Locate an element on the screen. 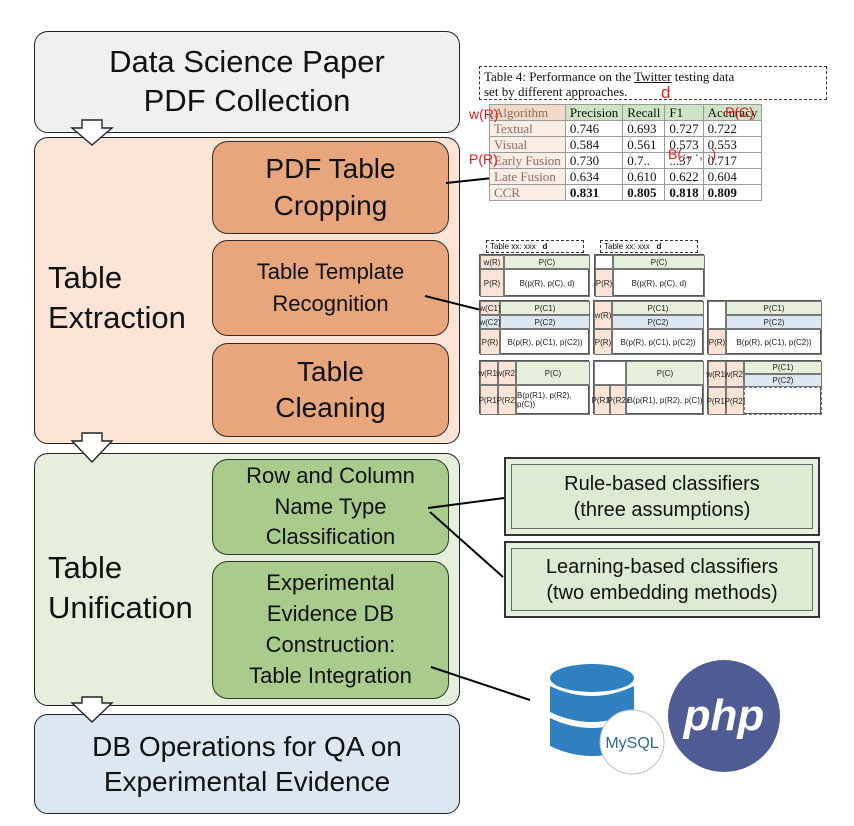 Image resolution: width=854 pixels, height=826 pixels. template-column-hierarchy: P(C1) P(C2) P(R) B(p(R), p(C1), p(C2)) is located at coordinates (764, 327).